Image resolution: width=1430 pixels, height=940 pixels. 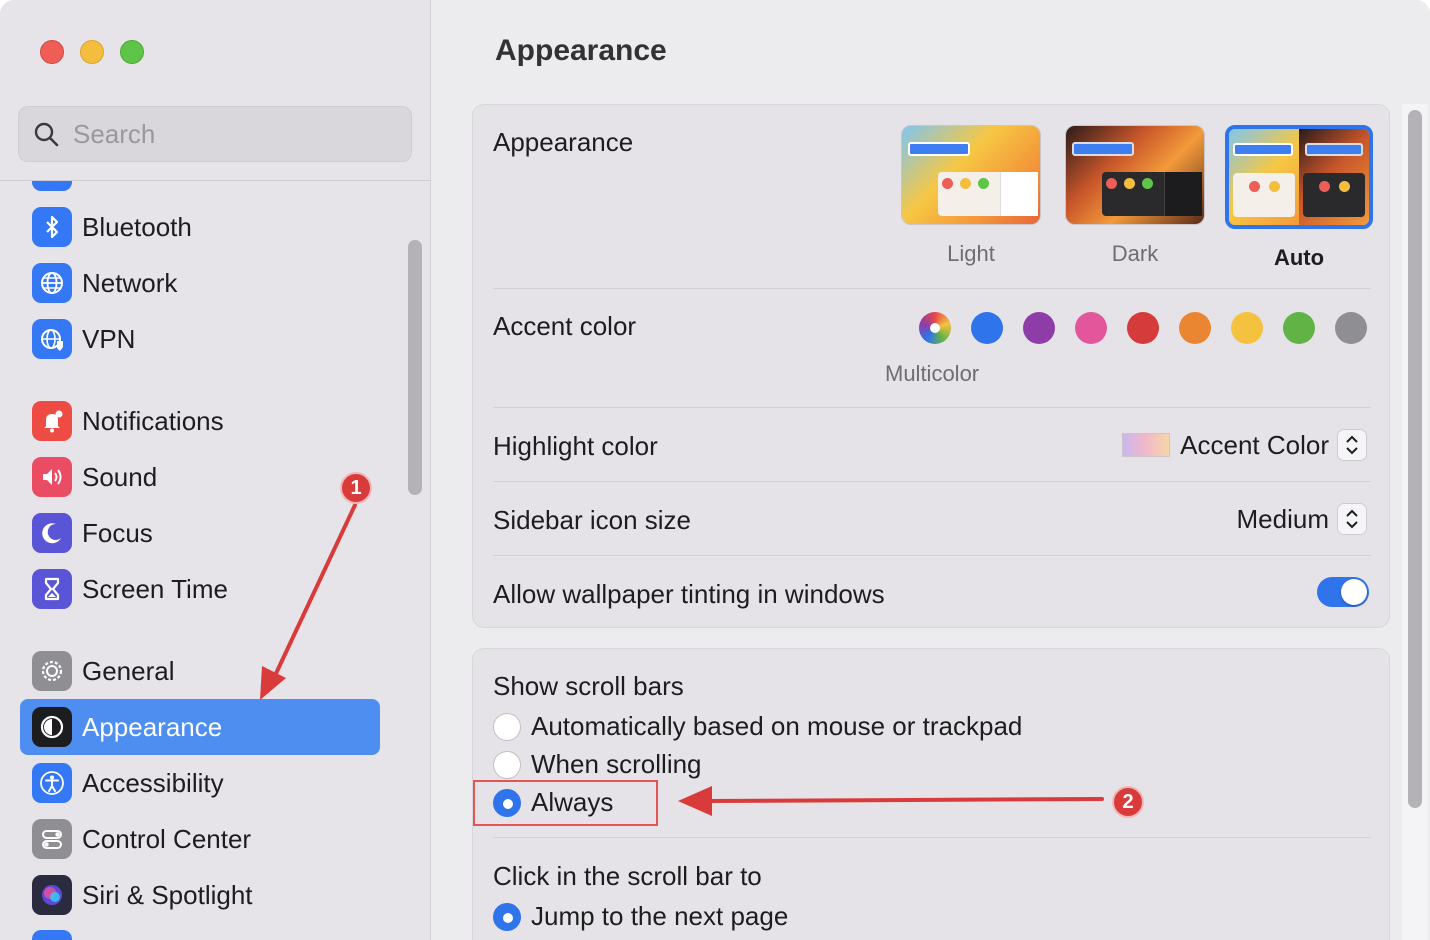 I want to click on accent-caption: Multicolor, so click(x=932, y=373).